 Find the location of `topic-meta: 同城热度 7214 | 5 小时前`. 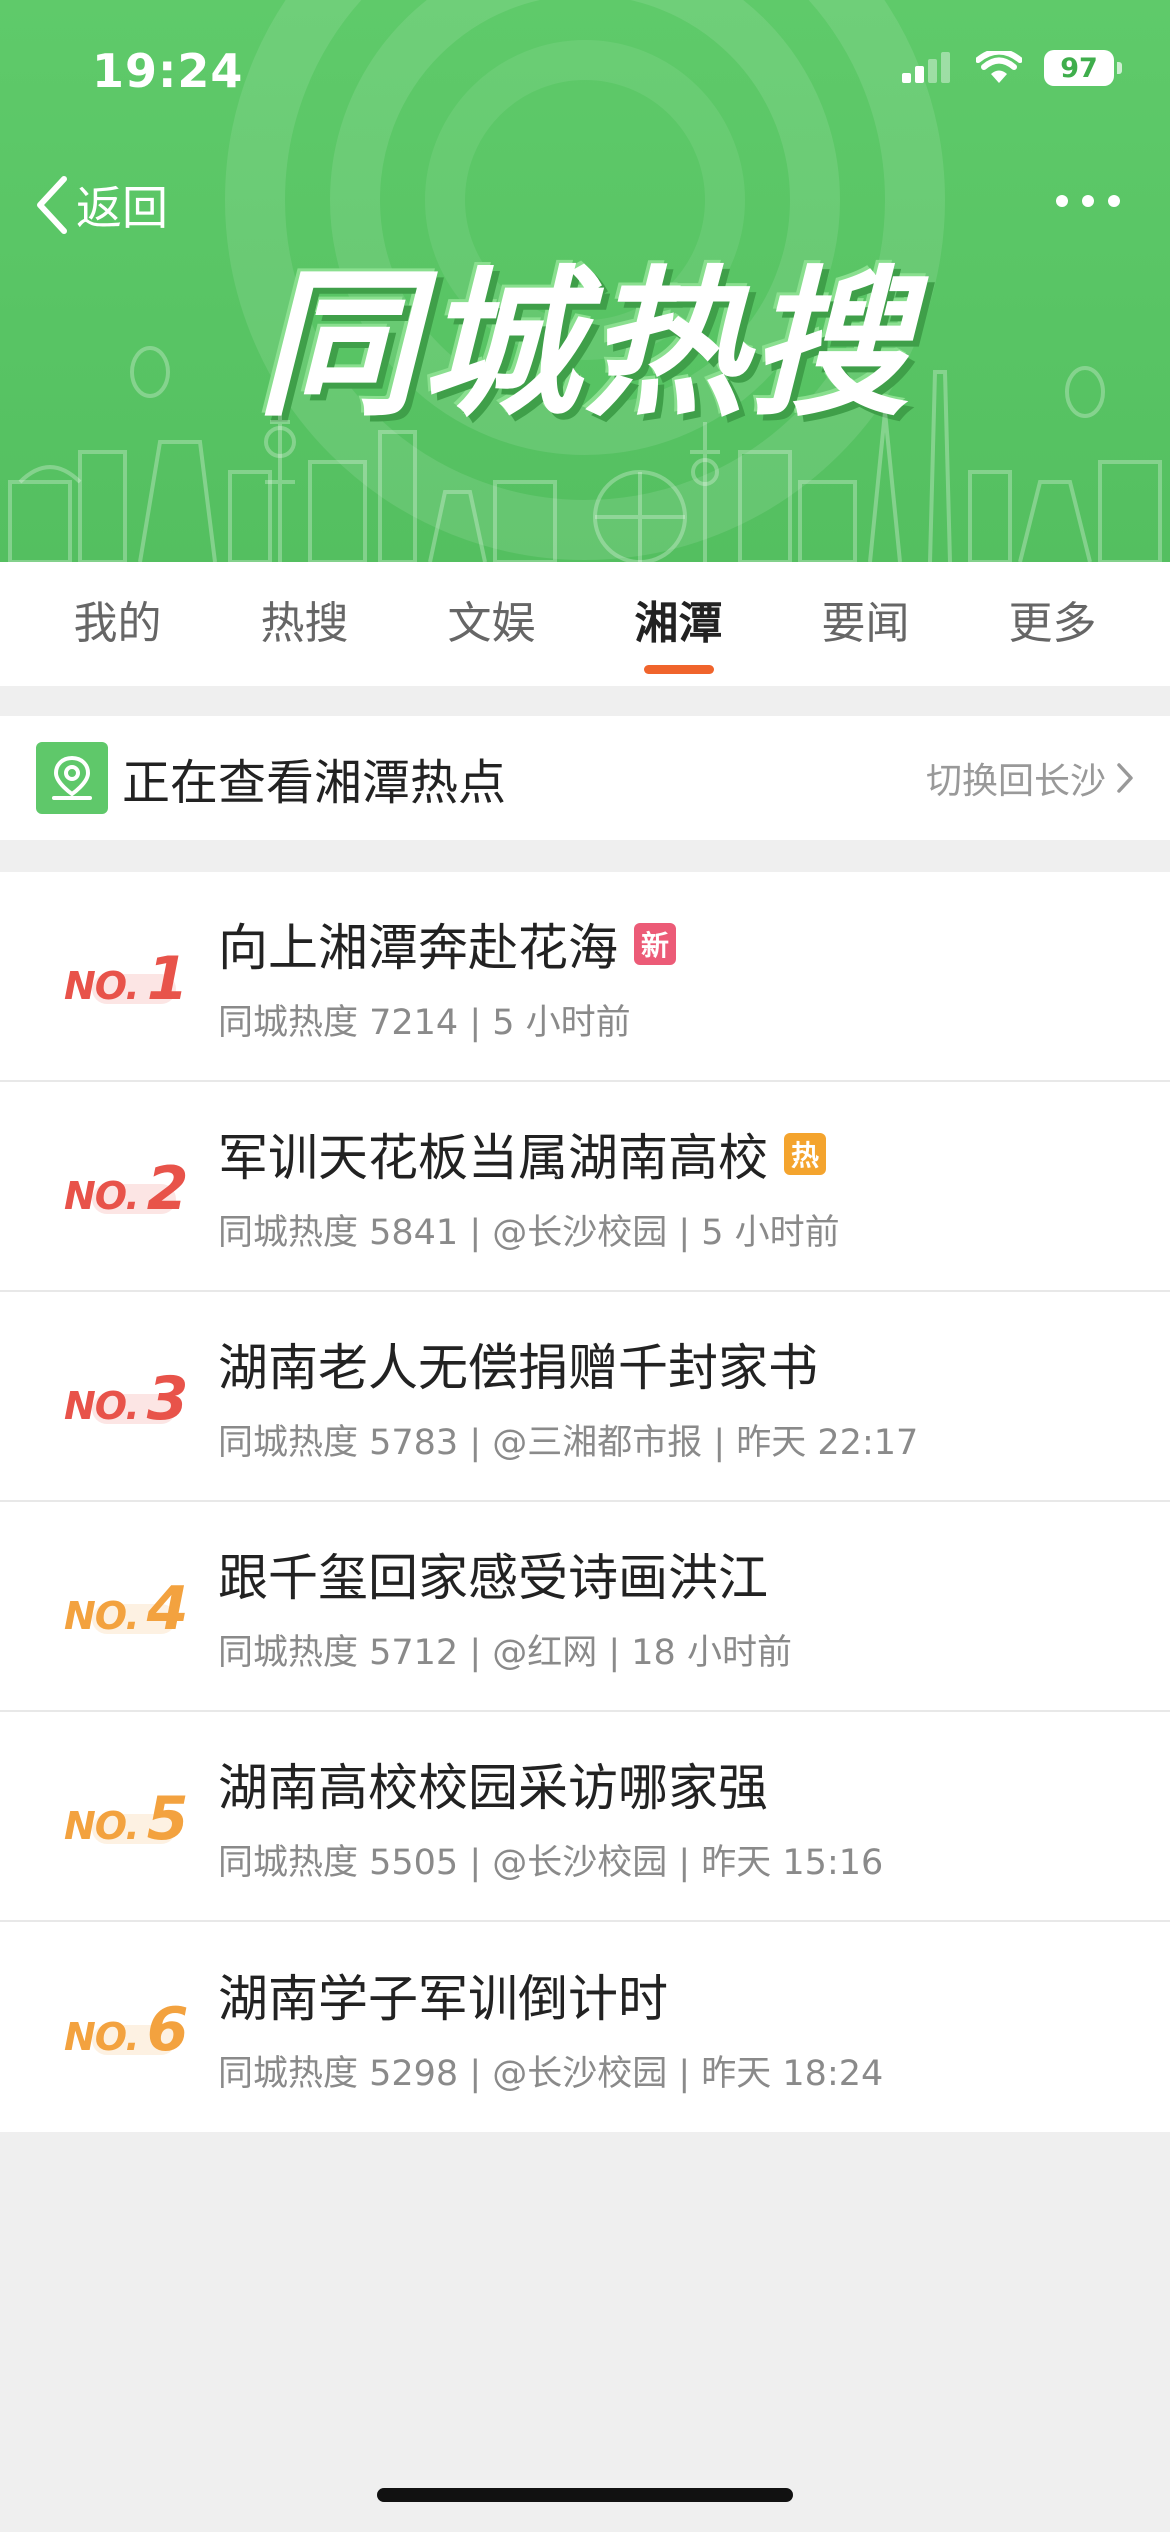

topic-meta: 同城热度 7214 | 5 小时前 is located at coordinates (424, 1022).